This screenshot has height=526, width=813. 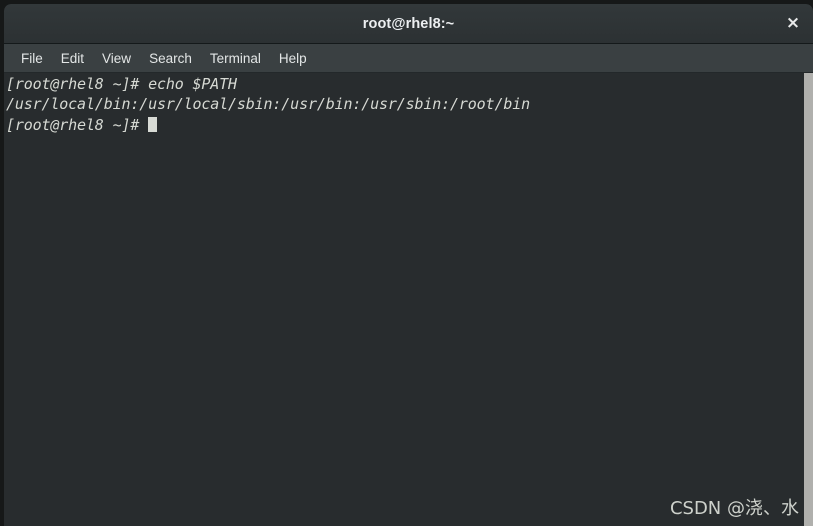 I want to click on menu-item-view: View, so click(x=116, y=58).